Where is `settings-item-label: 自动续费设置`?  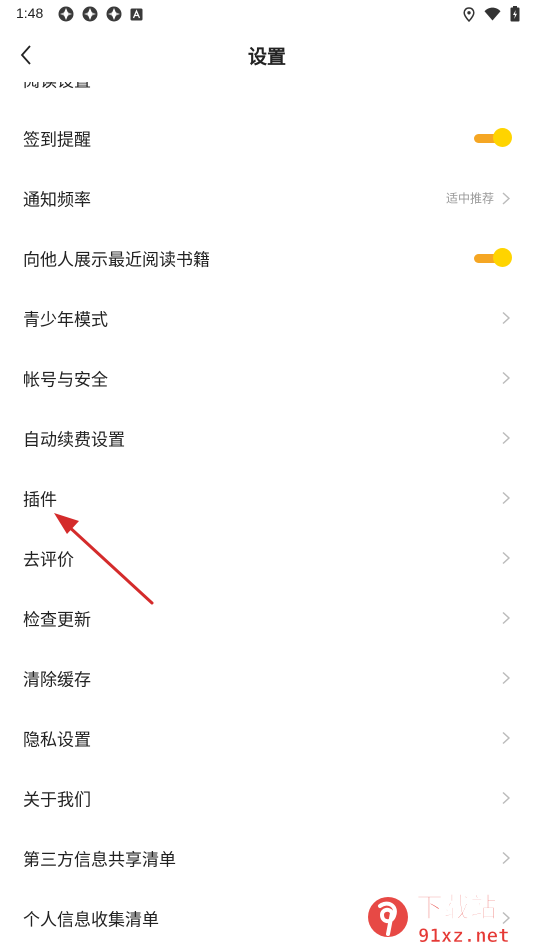
settings-item-label: 自动续费设置 is located at coordinates (74, 440).